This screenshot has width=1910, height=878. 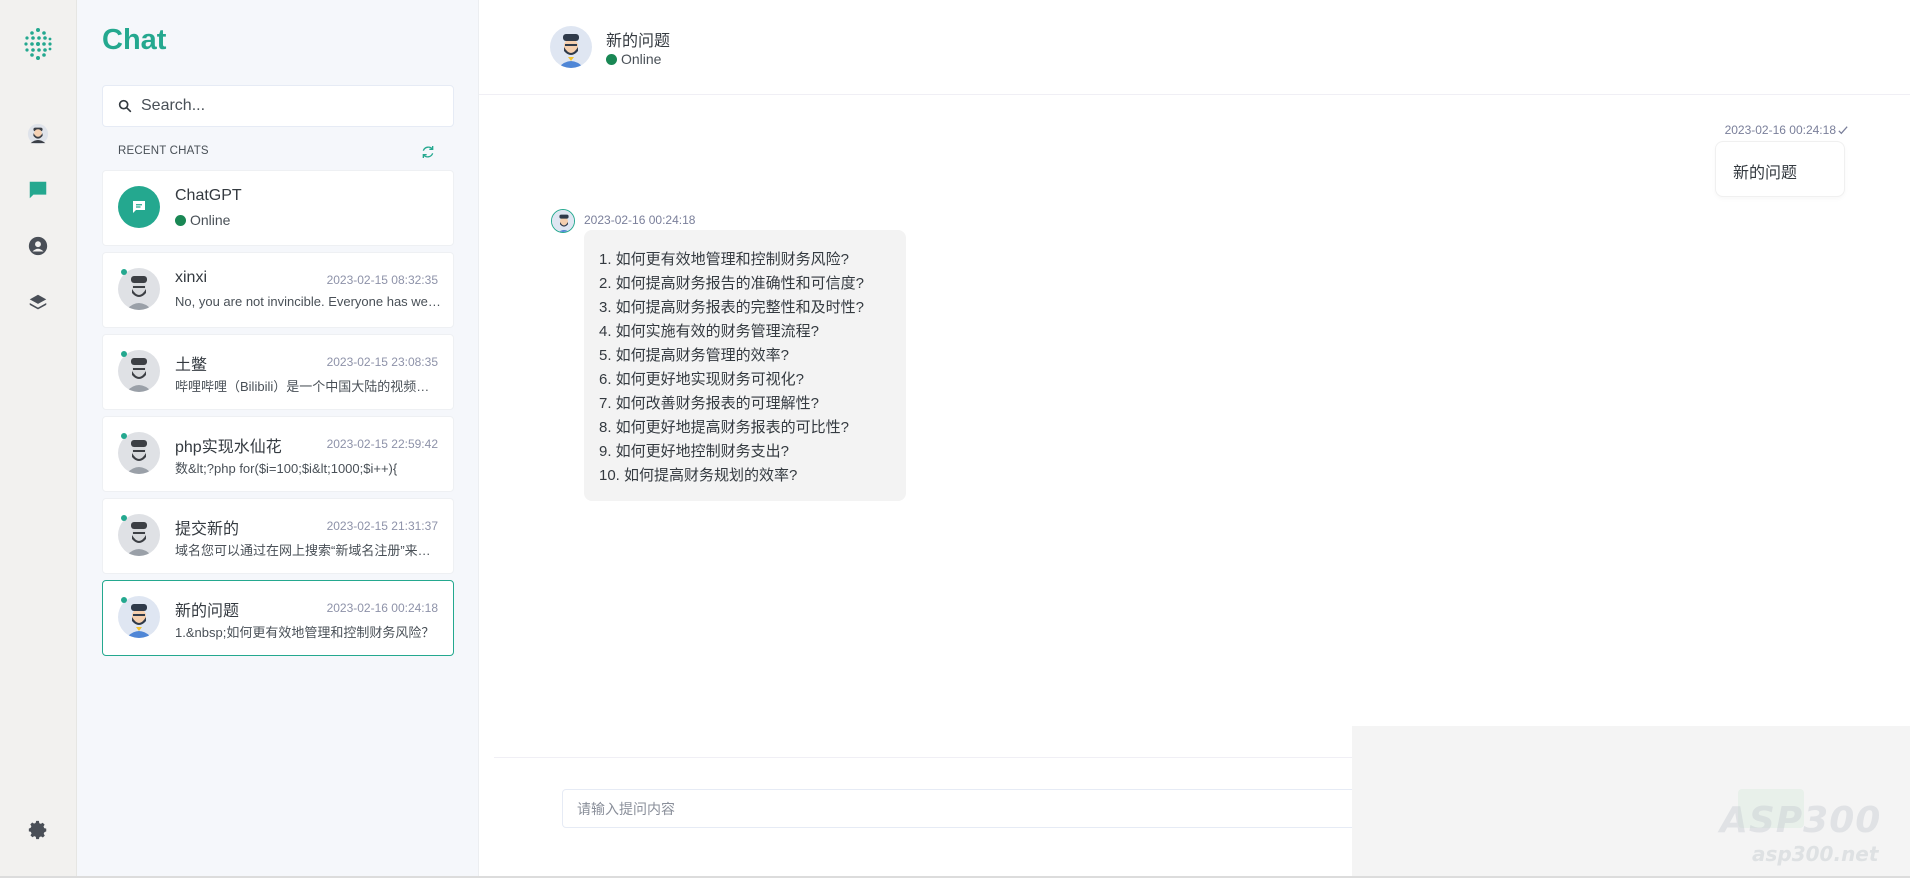 I want to click on chat-preview: 1.&nbsp;如何更有效地管理和控制财务风险？, so click(x=305, y=632).